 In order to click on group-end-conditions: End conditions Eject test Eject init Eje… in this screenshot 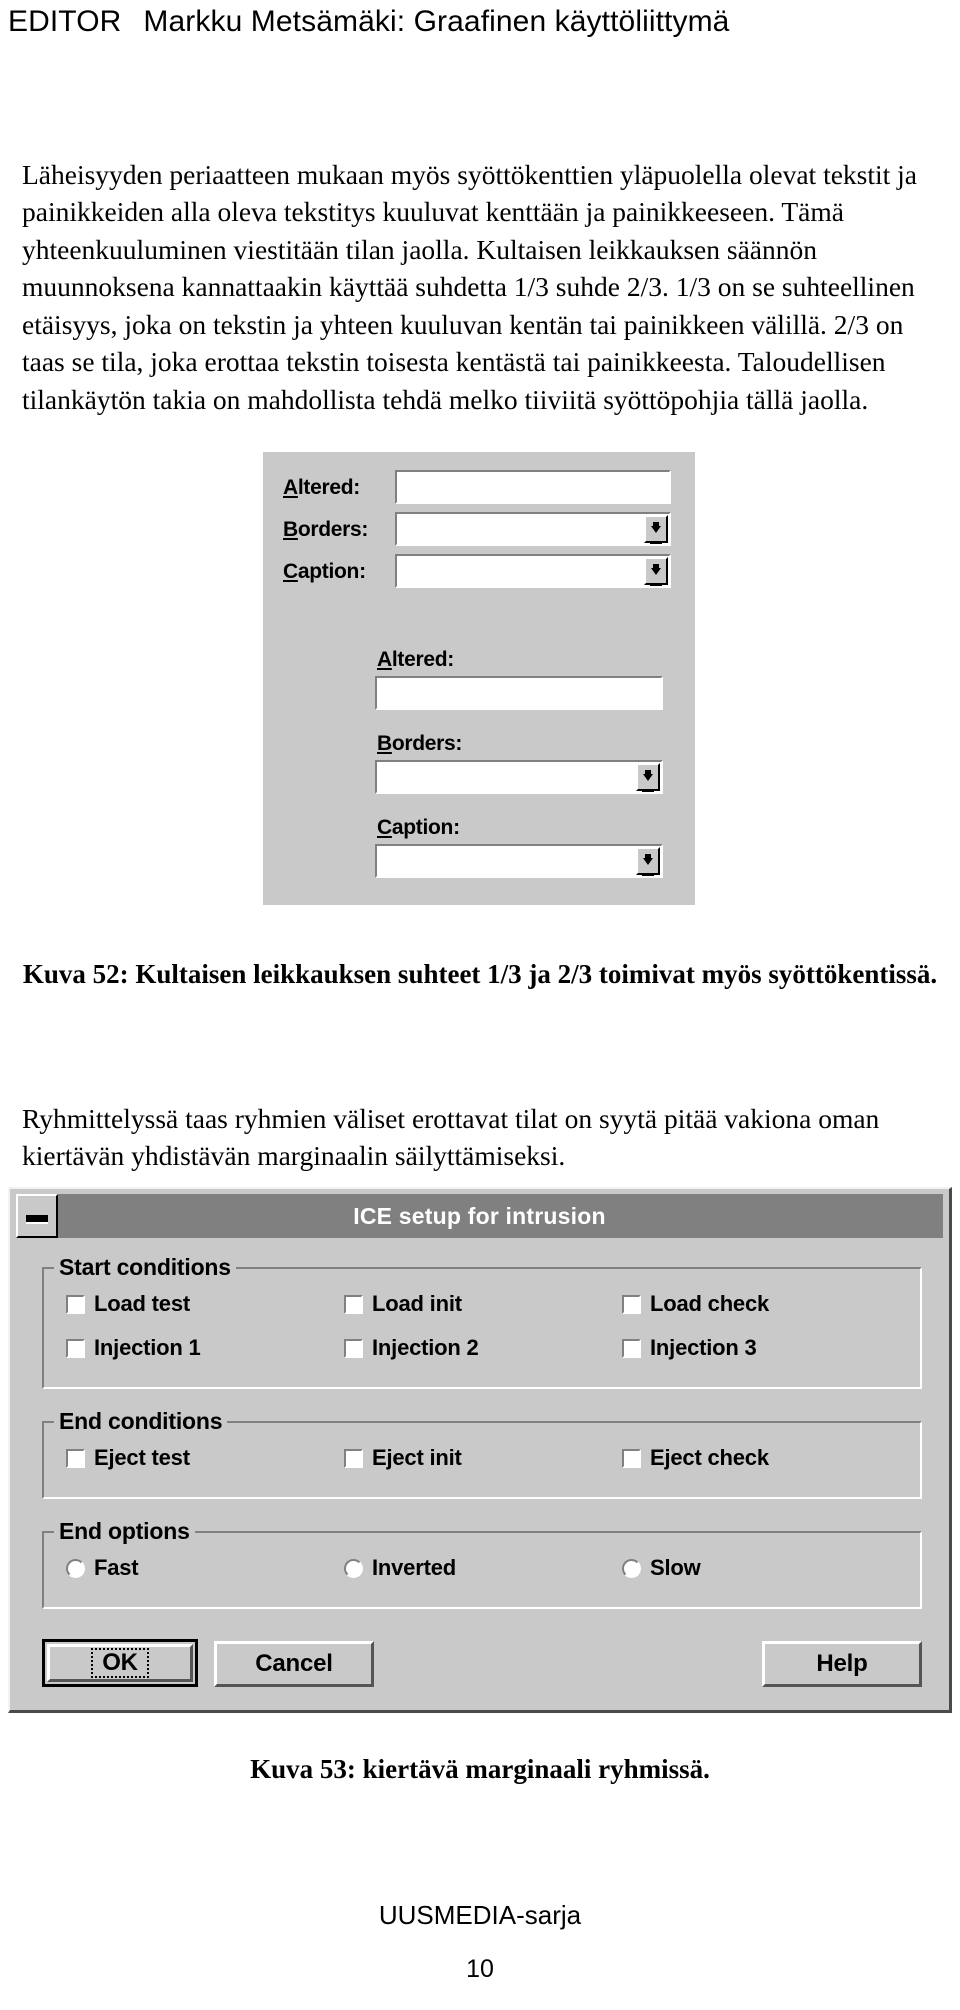, I will do `click(482, 1453)`.